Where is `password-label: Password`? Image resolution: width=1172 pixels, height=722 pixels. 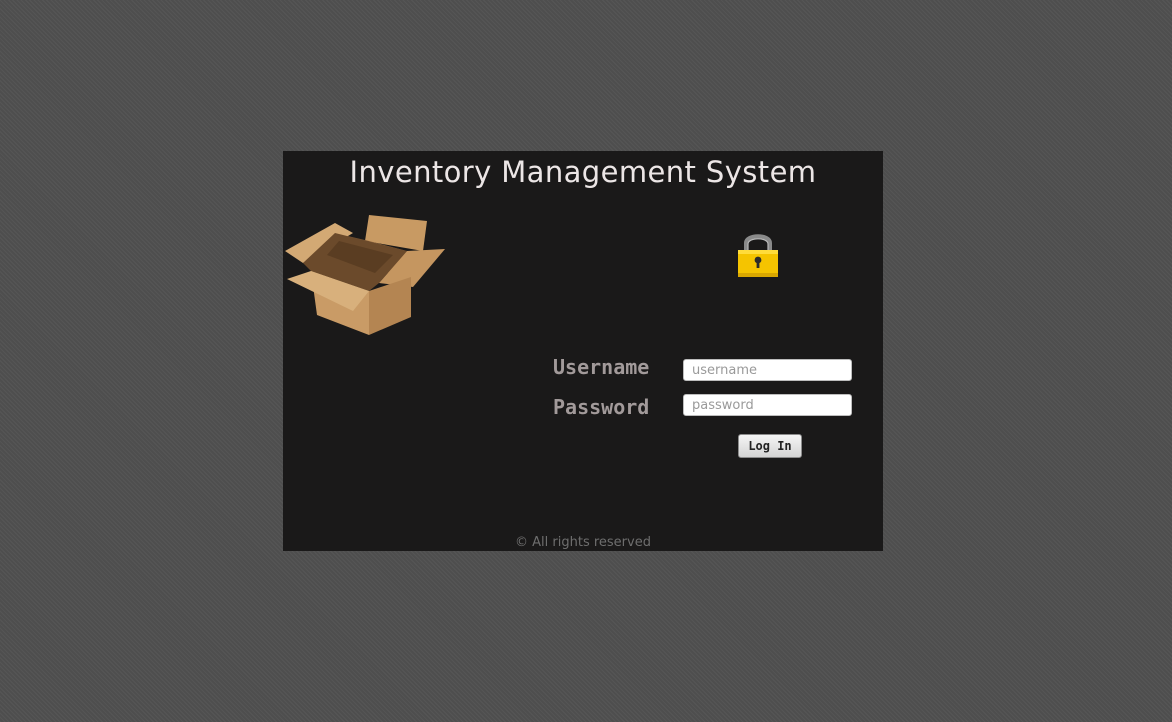 password-label: Password is located at coordinates (601, 407).